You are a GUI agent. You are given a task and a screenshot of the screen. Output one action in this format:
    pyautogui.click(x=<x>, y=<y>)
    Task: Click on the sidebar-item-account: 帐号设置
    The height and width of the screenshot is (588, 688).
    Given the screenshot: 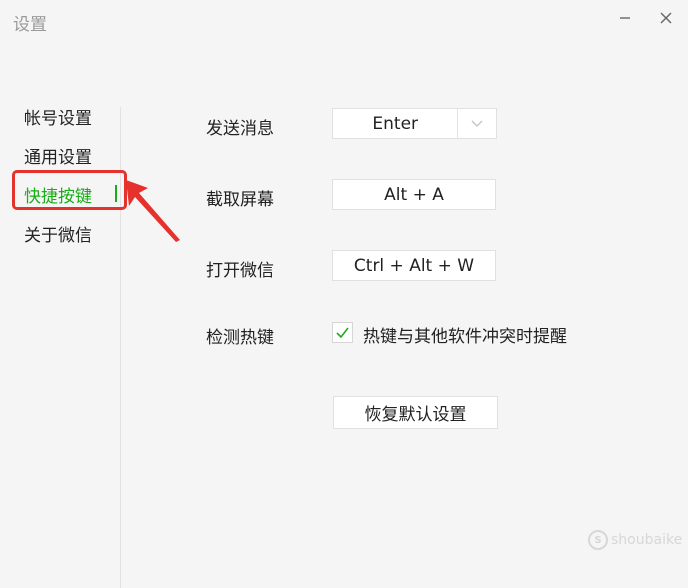 What is the action you would take?
    pyautogui.click(x=58, y=116)
    